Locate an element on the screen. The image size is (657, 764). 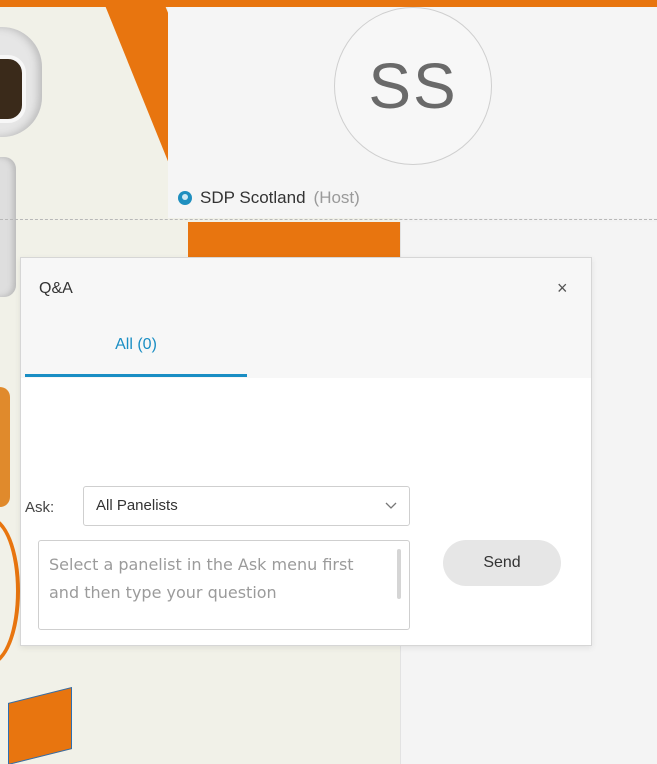
close-icon: × is located at coordinates (562, 288).